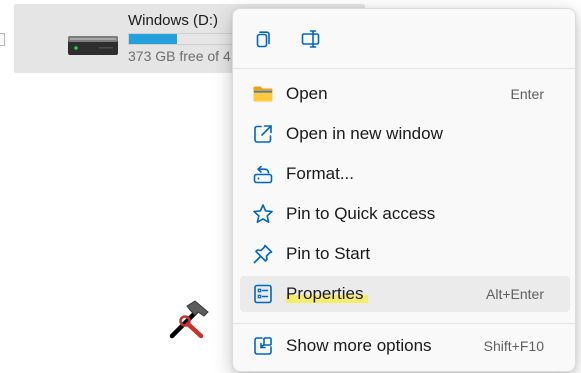  What do you see at coordinates (405, 294) in the screenshot?
I see `menu-item-properties: Properties Alt+Enter` at bounding box center [405, 294].